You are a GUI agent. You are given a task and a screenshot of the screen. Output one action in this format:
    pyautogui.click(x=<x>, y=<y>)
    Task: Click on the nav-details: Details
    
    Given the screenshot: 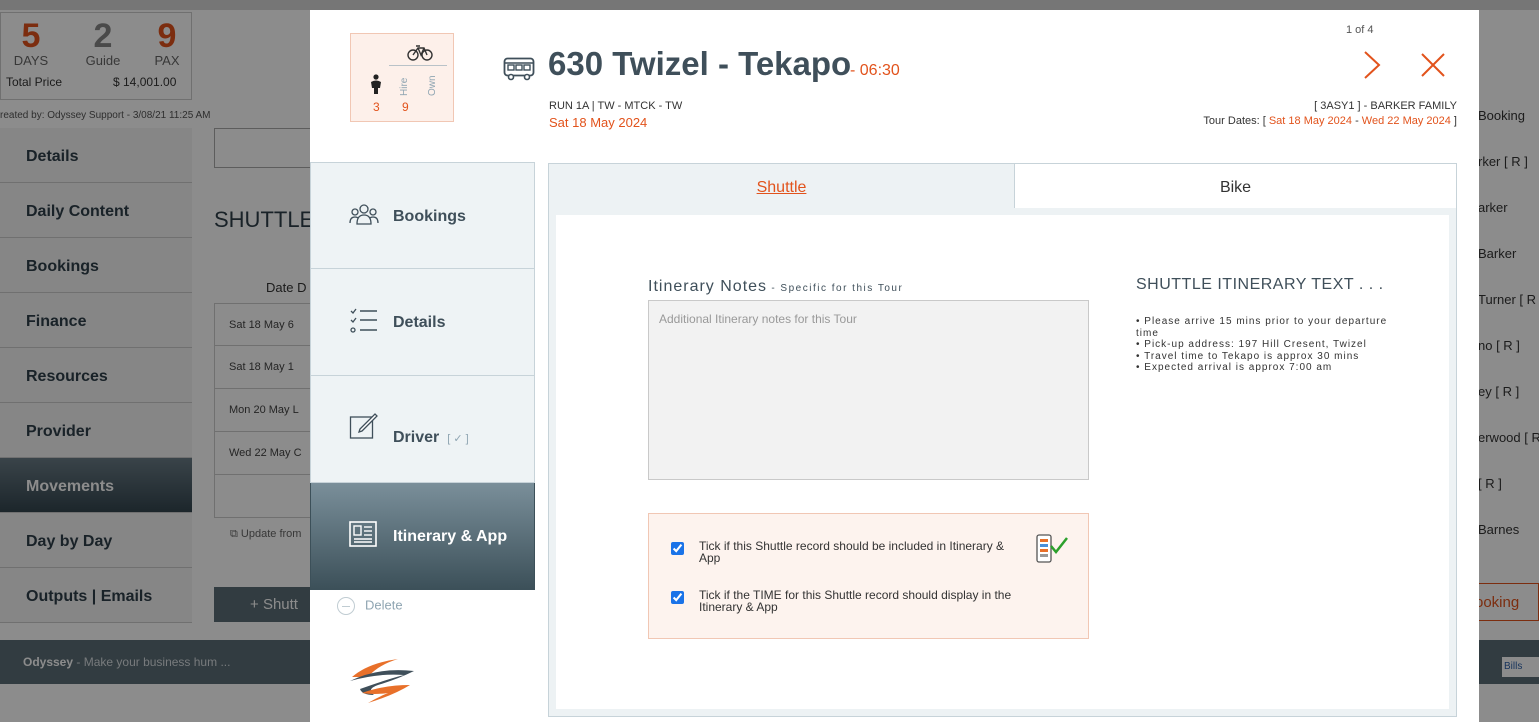 What is the action you would take?
    pyautogui.click(x=422, y=322)
    